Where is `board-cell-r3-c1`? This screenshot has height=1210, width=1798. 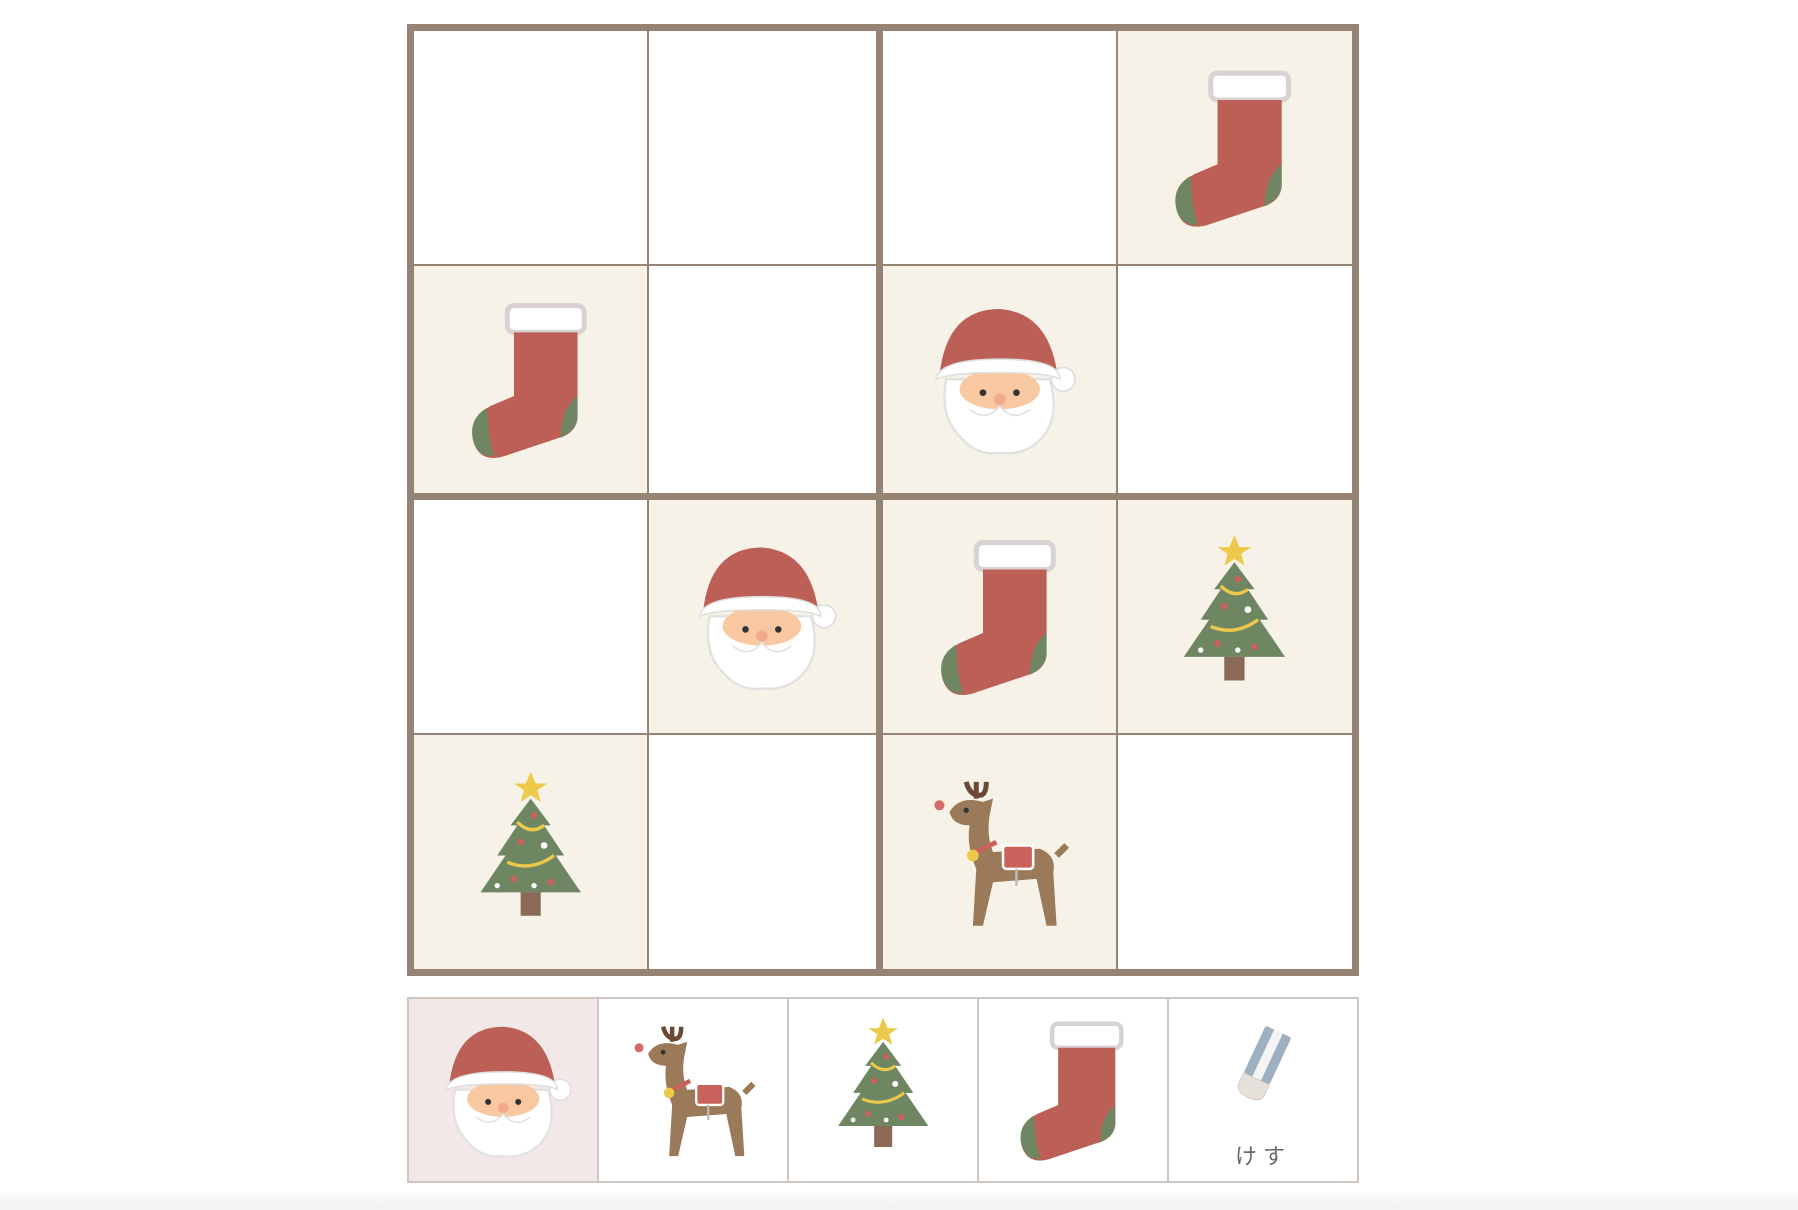 board-cell-r3-c1 is located at coordinates (531, 617).